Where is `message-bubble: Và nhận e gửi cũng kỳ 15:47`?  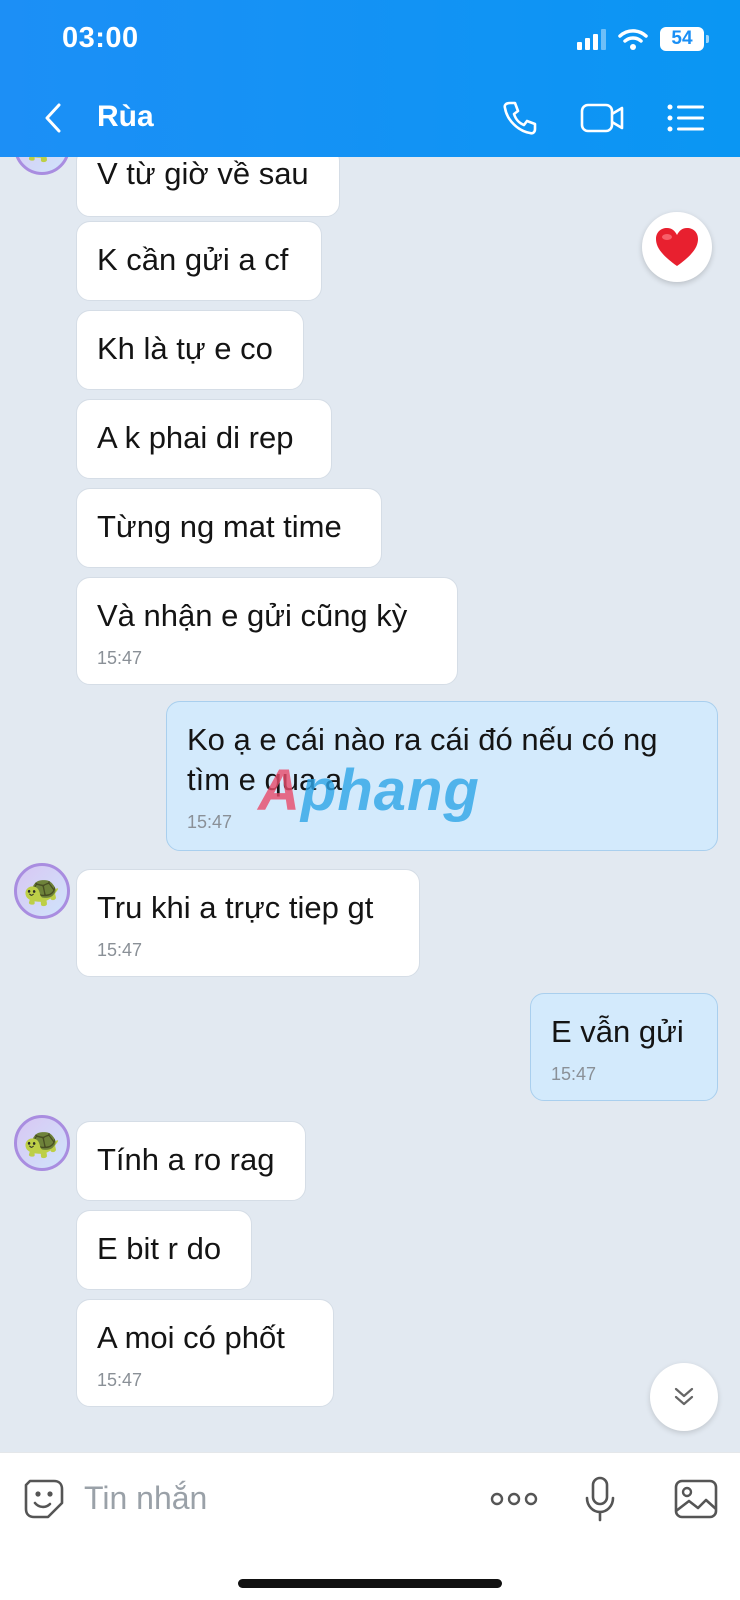 message-bubble: Và nhận e gửi cũng kỳ 15:47 is located at coordinates (267, 631).